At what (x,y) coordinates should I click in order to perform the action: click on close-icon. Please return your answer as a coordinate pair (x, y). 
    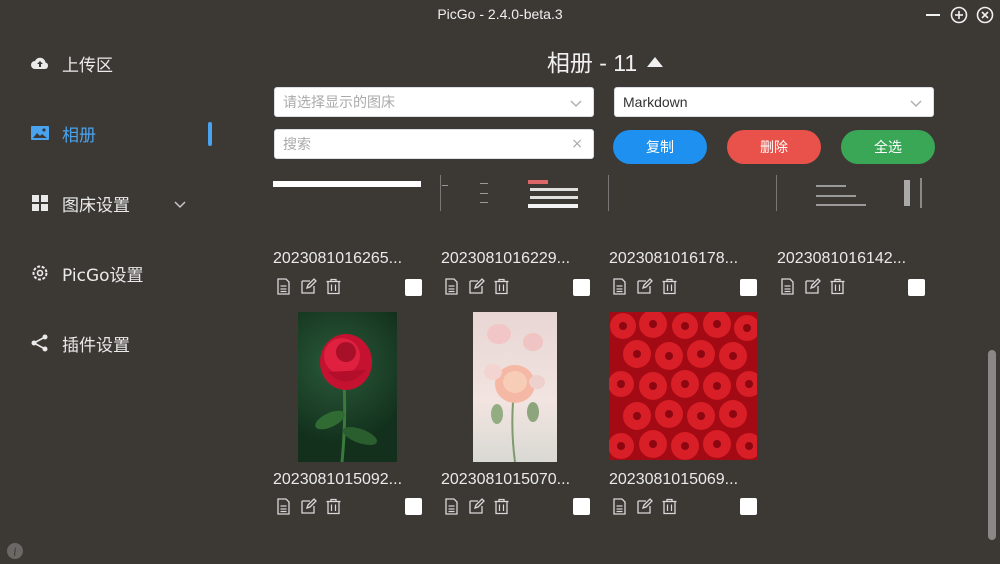
    Looking at the image, I should click on (985, 15).